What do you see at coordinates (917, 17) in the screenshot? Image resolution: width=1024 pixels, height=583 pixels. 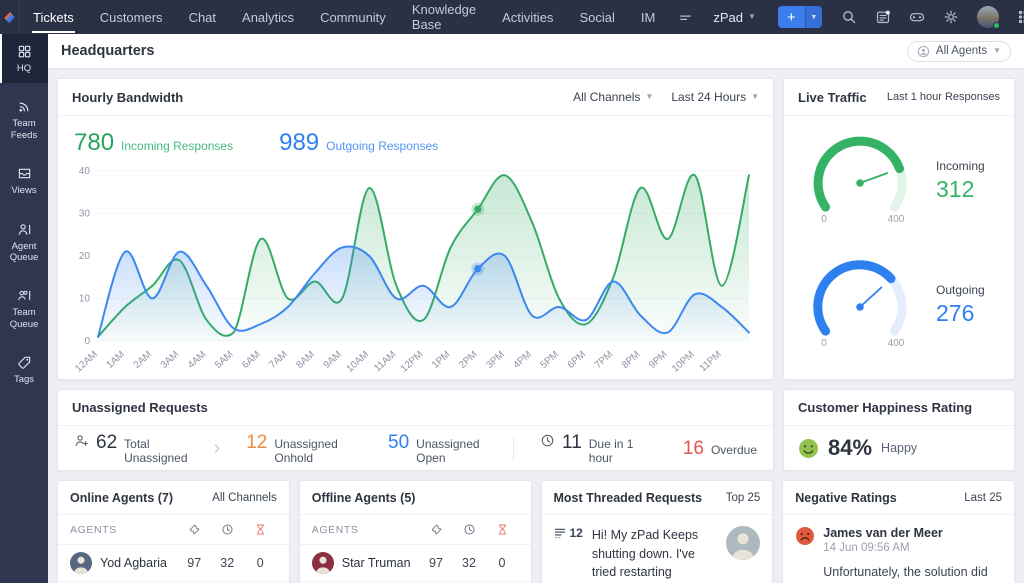 I see `gamescope-icon` at bounding box center [917, 17].